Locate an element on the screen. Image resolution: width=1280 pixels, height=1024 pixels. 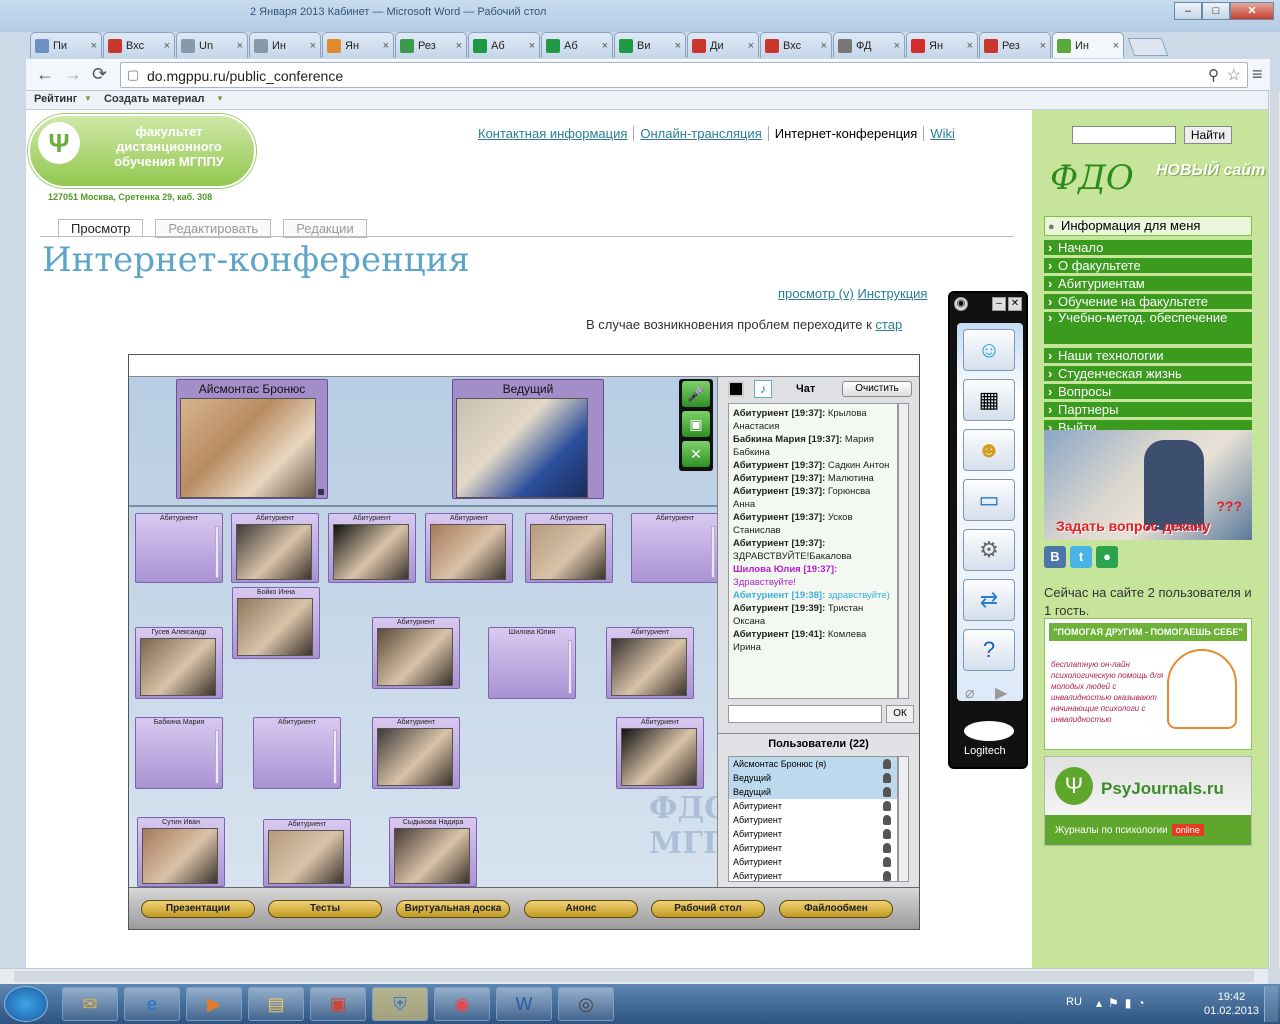
search-icon: ⚲ is located at coordinates (1213, 75).